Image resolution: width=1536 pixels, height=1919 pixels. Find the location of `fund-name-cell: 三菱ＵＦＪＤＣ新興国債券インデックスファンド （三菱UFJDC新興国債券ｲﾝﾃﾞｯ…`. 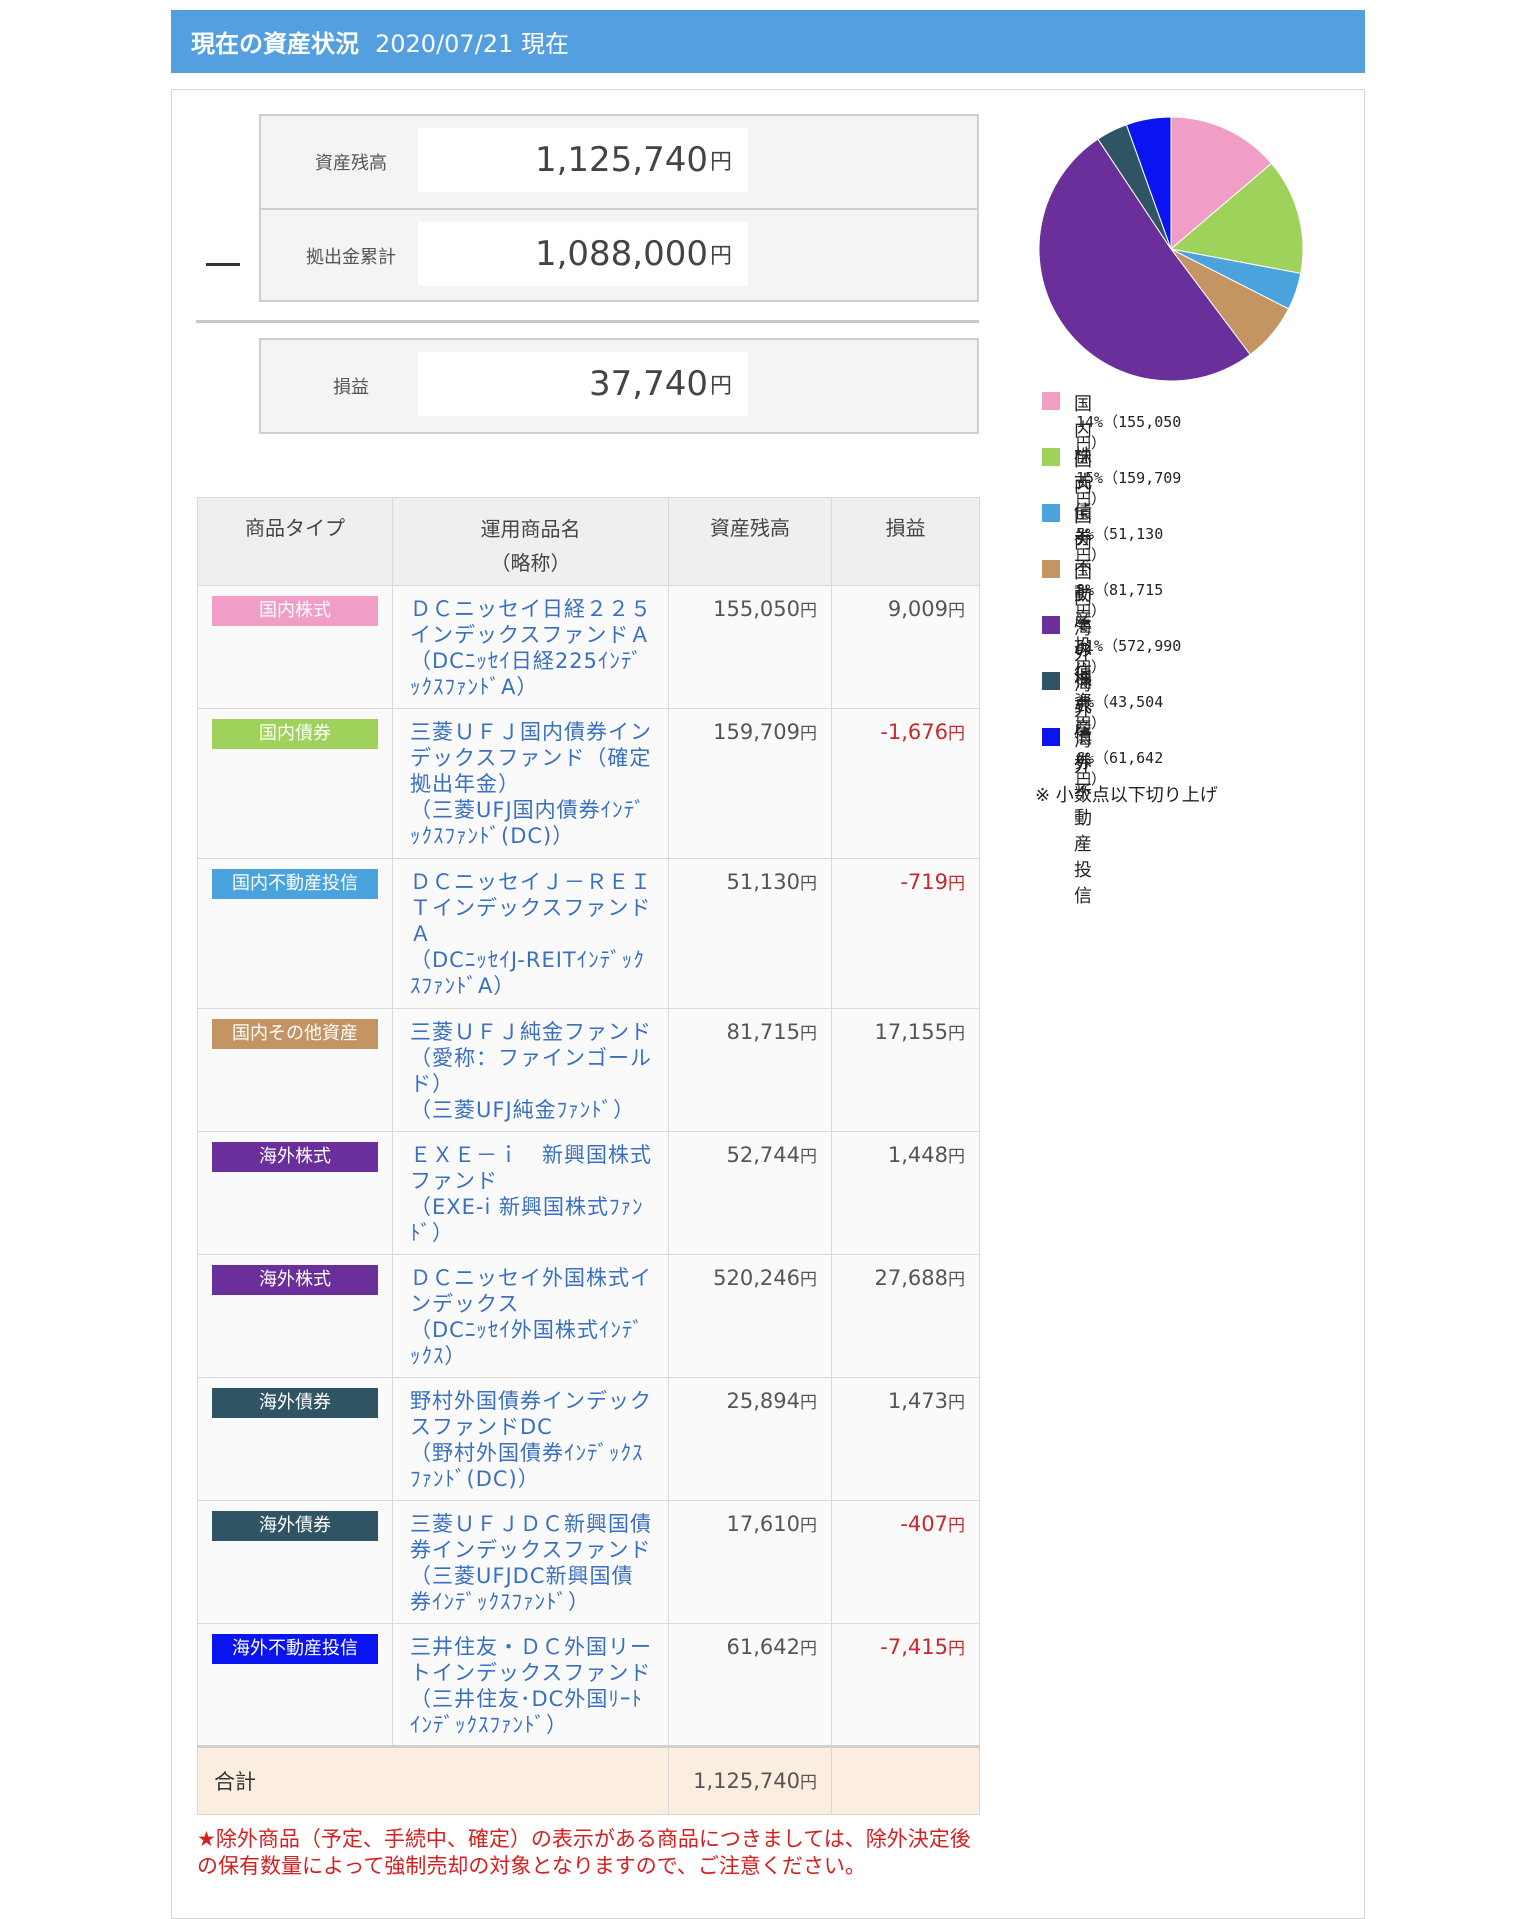

fund-name-cell: 三菱ＵＦＪＤＣ新興国債券インデックスファンド （三菱UFJDC新興国債券ｲﾝﾃﾞｯ… is located at coordinates (530, 1562).